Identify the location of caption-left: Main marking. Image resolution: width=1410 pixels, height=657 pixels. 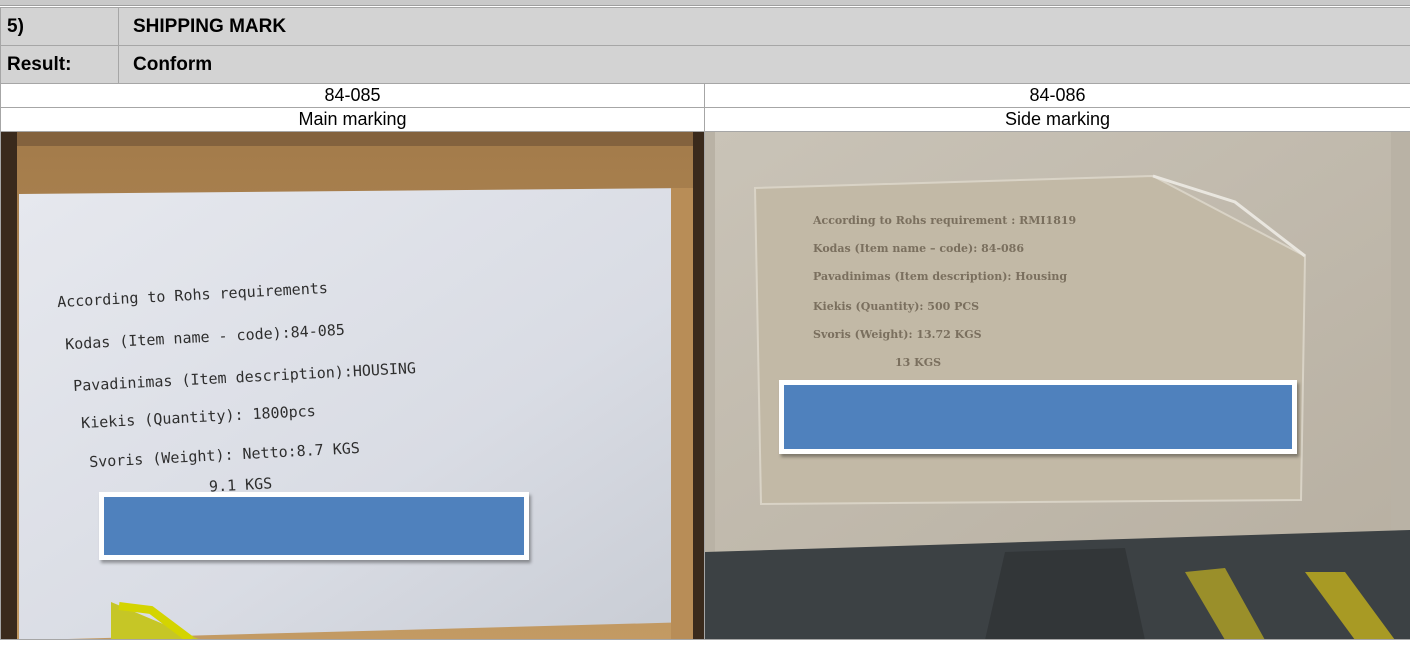
(352, 119).